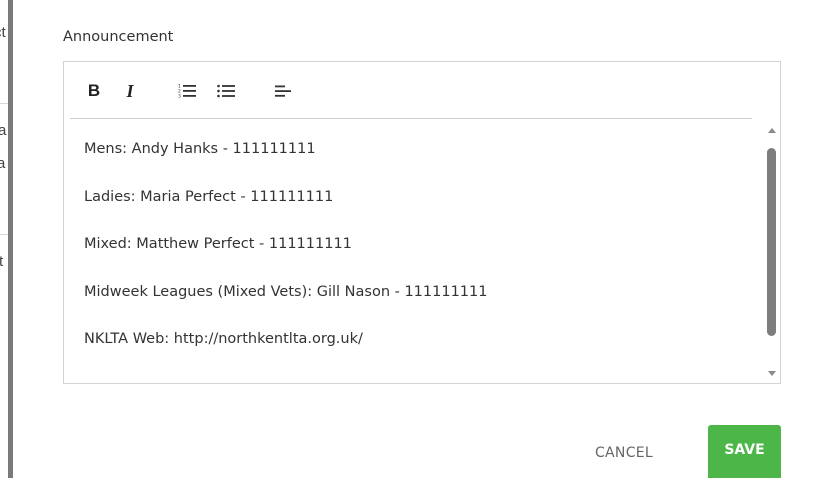  I want to click on scroll-up-arrow-icon, so click(772, 130).